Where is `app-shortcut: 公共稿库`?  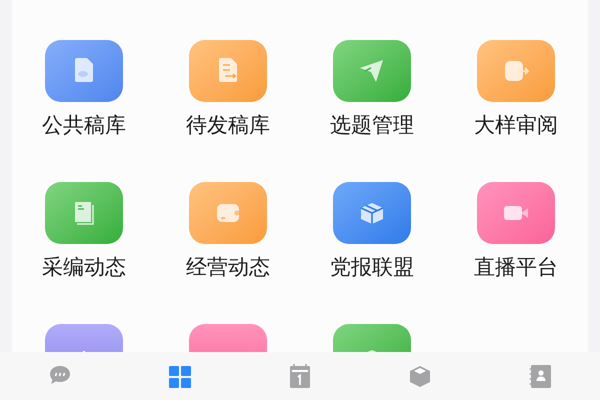
app-shortcut: 公共稿库 is located at coordinates (84, 89).